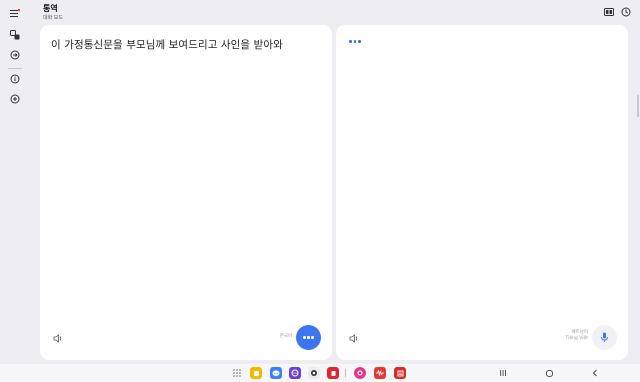 The width and height of the screenshot is (640, 382). I want to click on page-title: 통역, so click(50, 8).